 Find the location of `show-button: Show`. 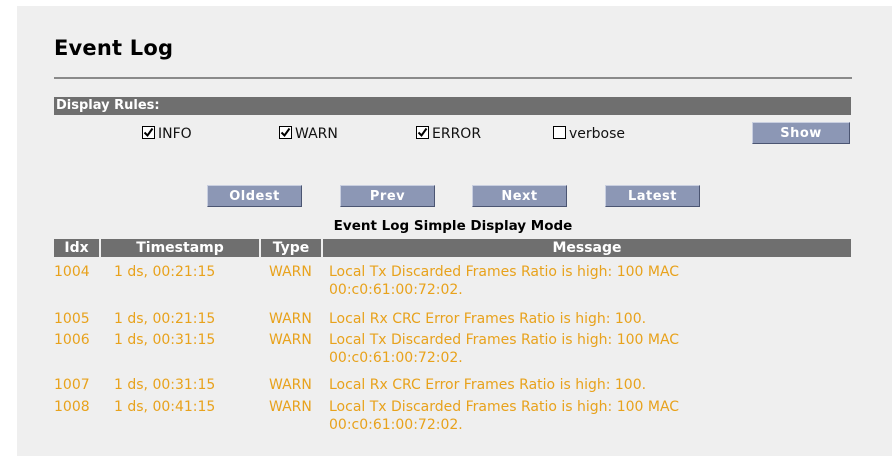

show-button: Show is located at coordinates (801, 133).